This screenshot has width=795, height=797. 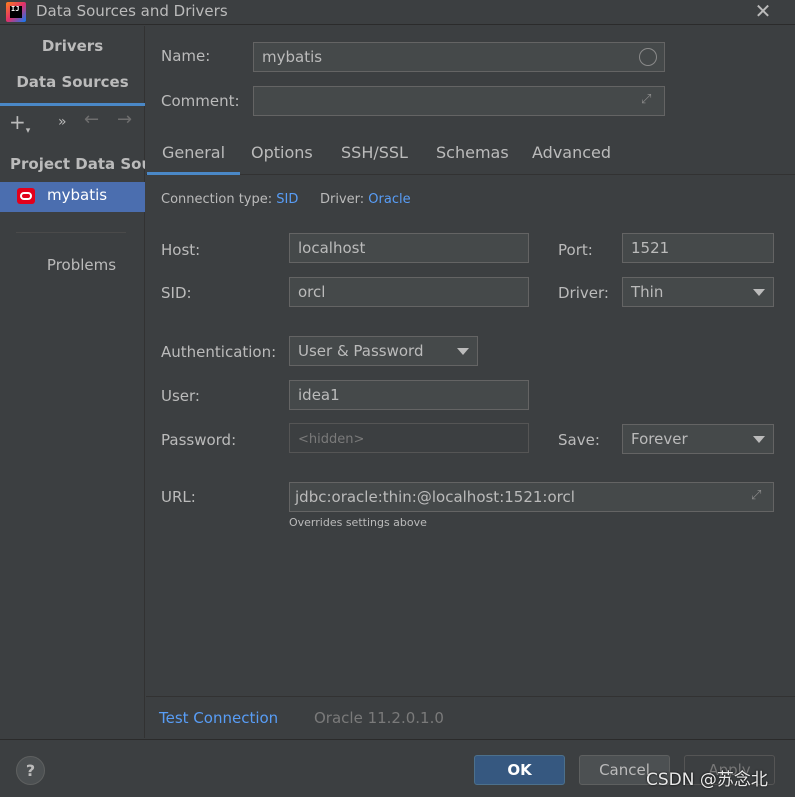 I want to click on sid-label: SID:, so click(x=176, y=293).